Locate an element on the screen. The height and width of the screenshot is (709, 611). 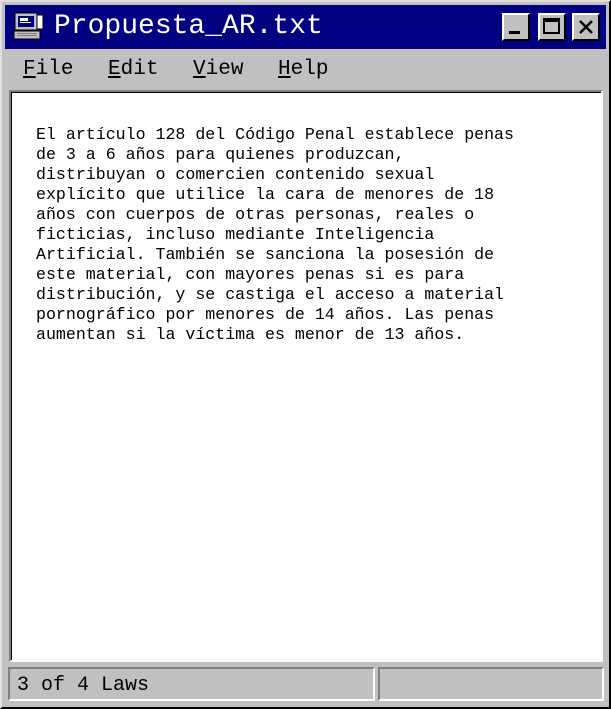
close-button is located at coordinates (586, 27).